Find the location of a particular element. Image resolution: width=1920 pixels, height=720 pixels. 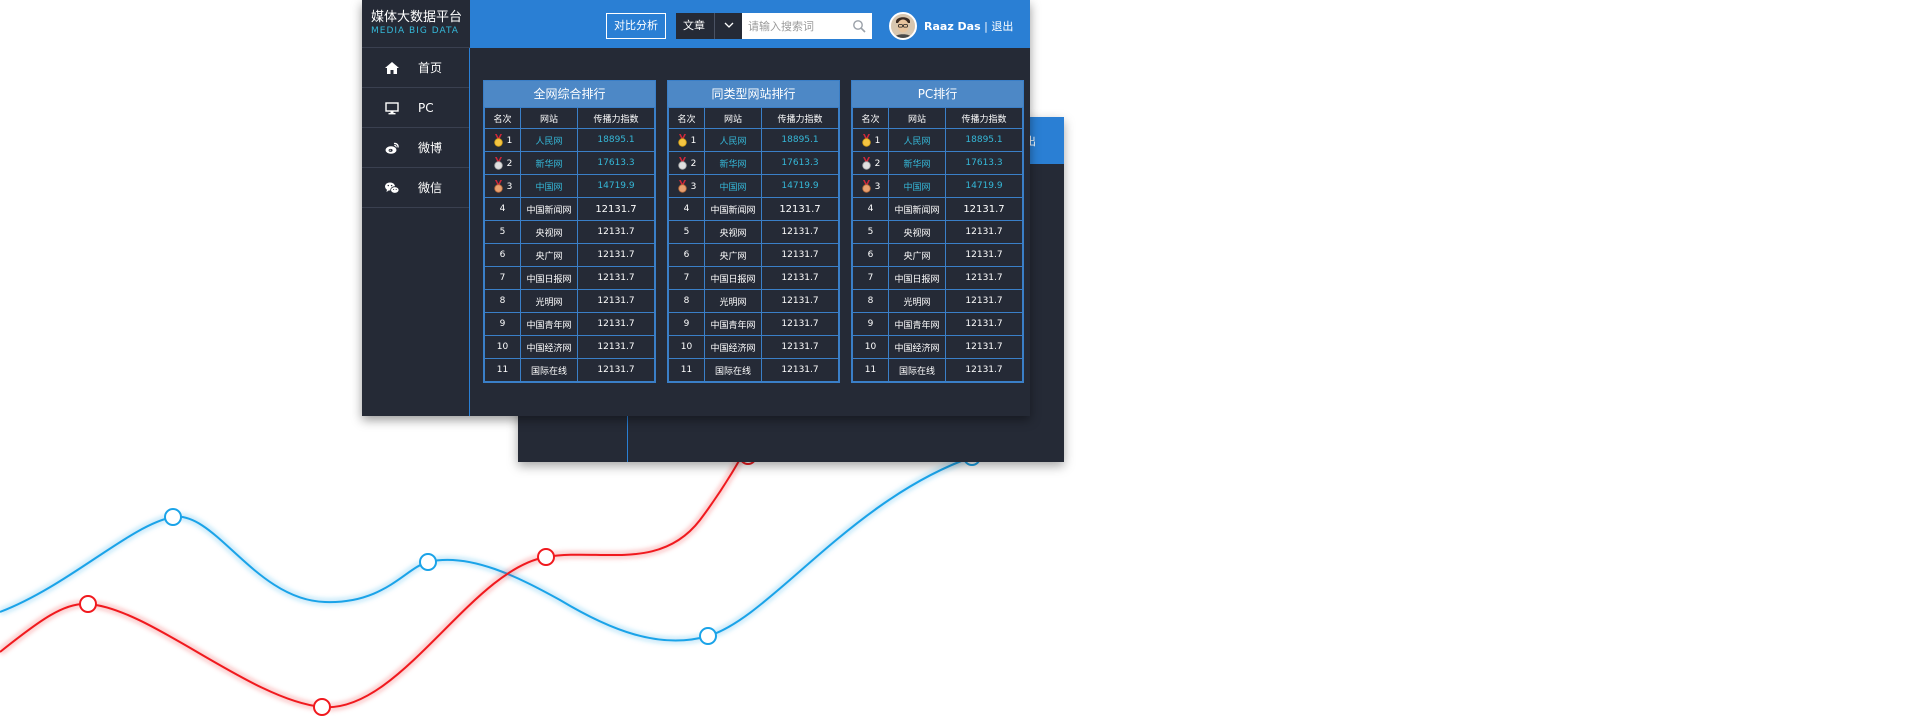

weibo-icon is located at coordinates (392, 148).